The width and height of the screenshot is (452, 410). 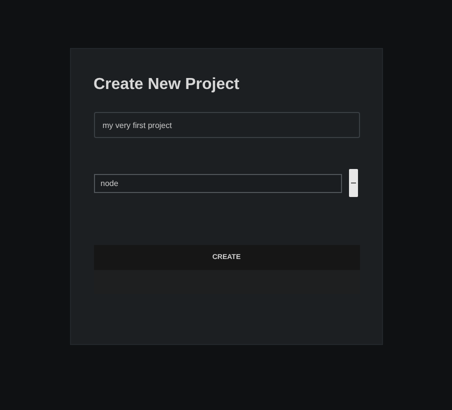 I want to click on dialog-title: Create New Project, so click(x=167, y=85).